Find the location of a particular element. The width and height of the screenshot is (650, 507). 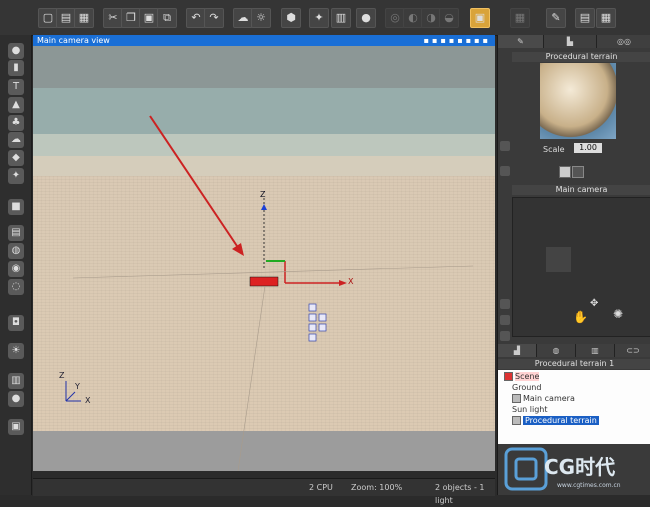

camera-title: Main camera is located at coordinates (581, 190).